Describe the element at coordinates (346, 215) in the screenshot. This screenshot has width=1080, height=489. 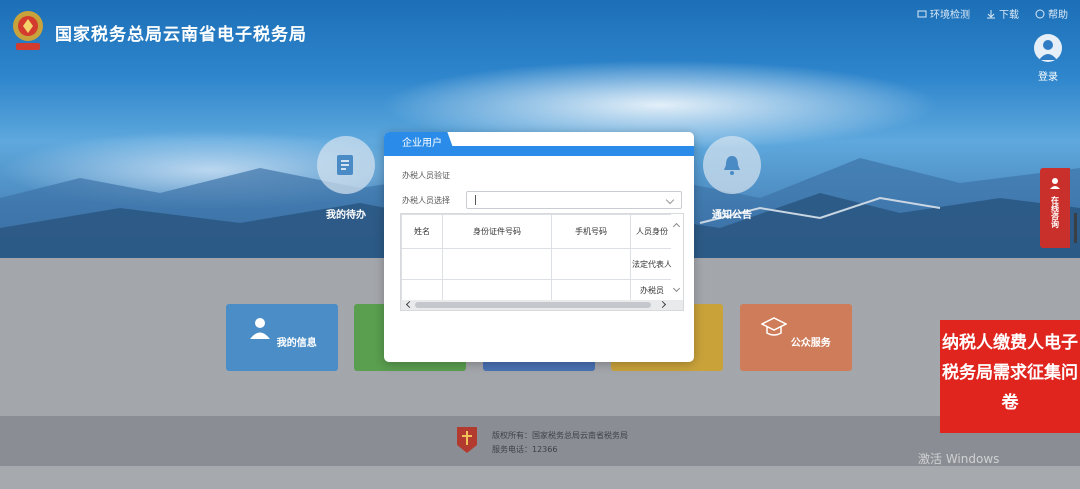
I see `my-todo-label: 我的待办` at that location.